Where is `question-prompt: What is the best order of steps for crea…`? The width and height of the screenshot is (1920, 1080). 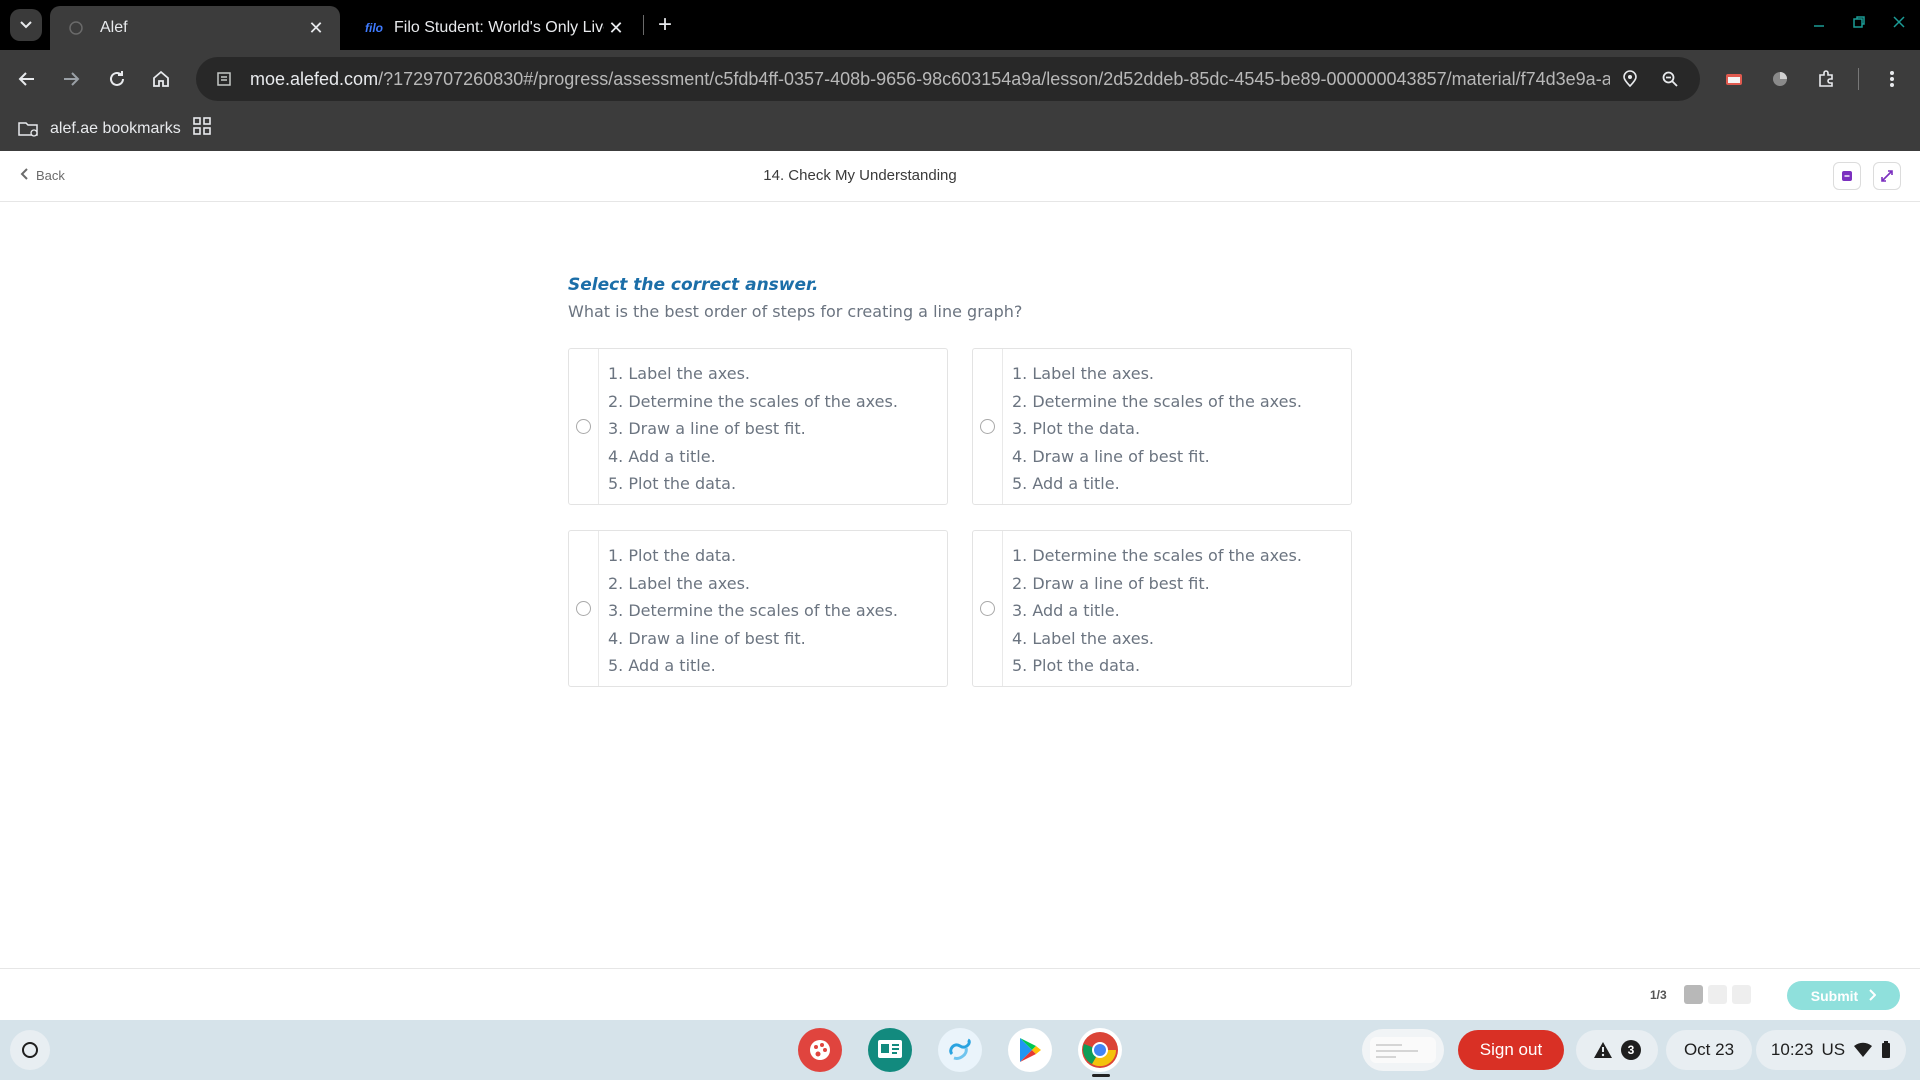
question-prompt: What is the best order of steps for crea… is located at coordinates (795, 311).